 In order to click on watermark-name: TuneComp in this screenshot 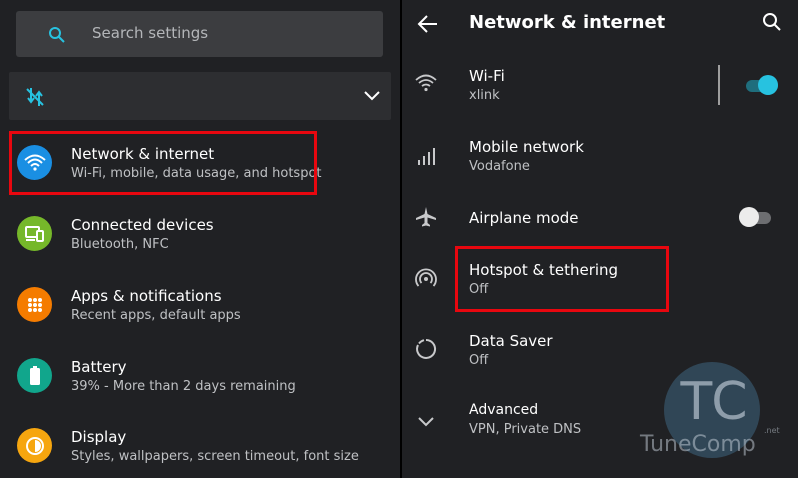, I will do `click(698, 444)`.